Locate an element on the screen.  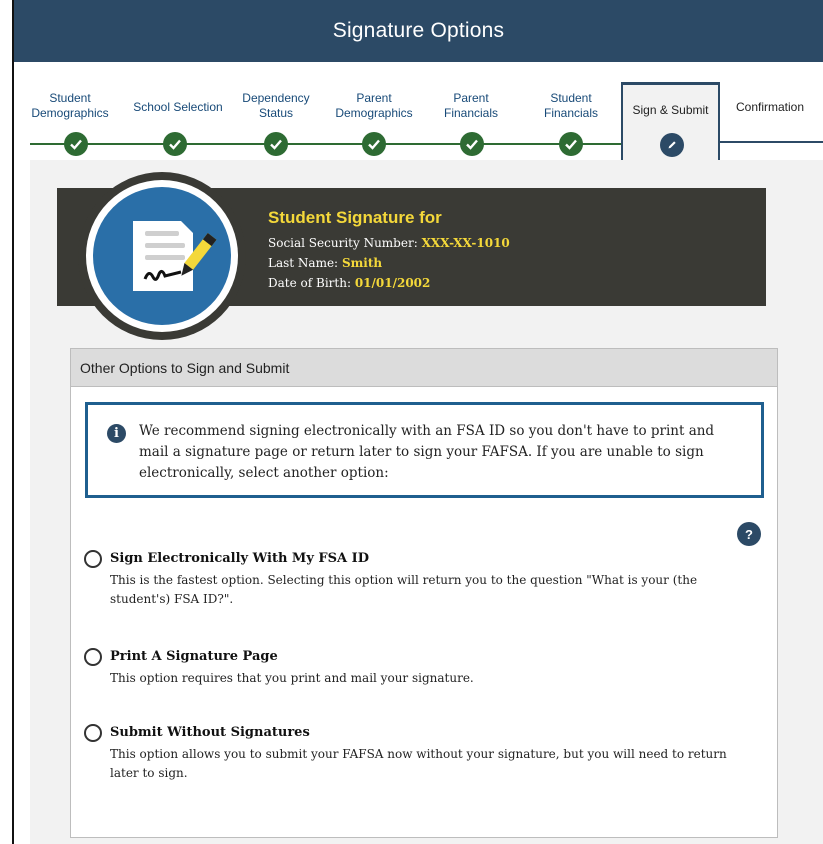
dob-label: Date of Birth: is located at coordinates (309, 283).